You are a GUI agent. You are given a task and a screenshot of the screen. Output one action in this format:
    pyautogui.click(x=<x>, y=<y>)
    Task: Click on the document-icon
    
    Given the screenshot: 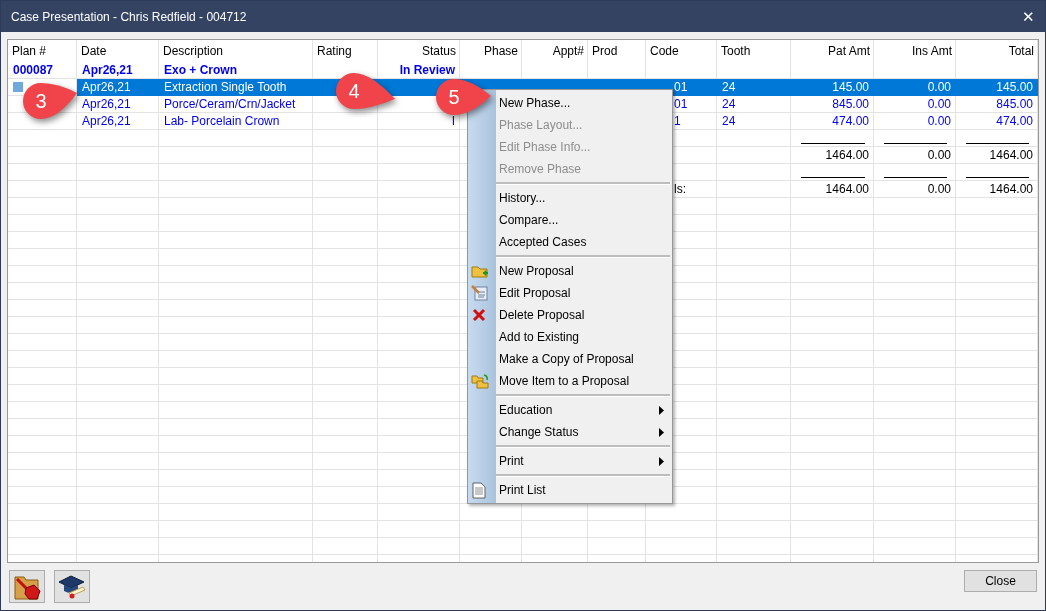 What is the action you would take?
    pyautogui.click(x=479, y=490)
    